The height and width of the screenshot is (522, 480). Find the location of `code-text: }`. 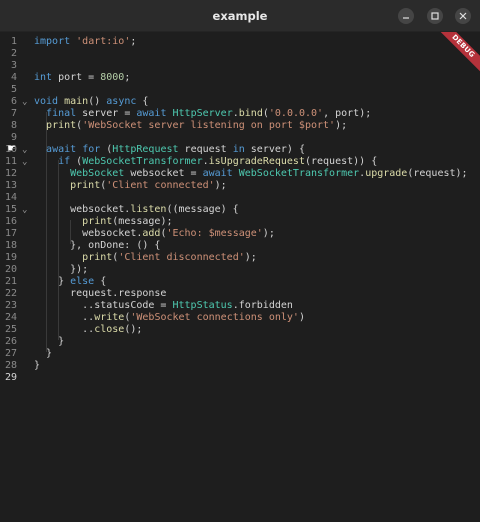

code-text: } is located at coordinates (43, 354).